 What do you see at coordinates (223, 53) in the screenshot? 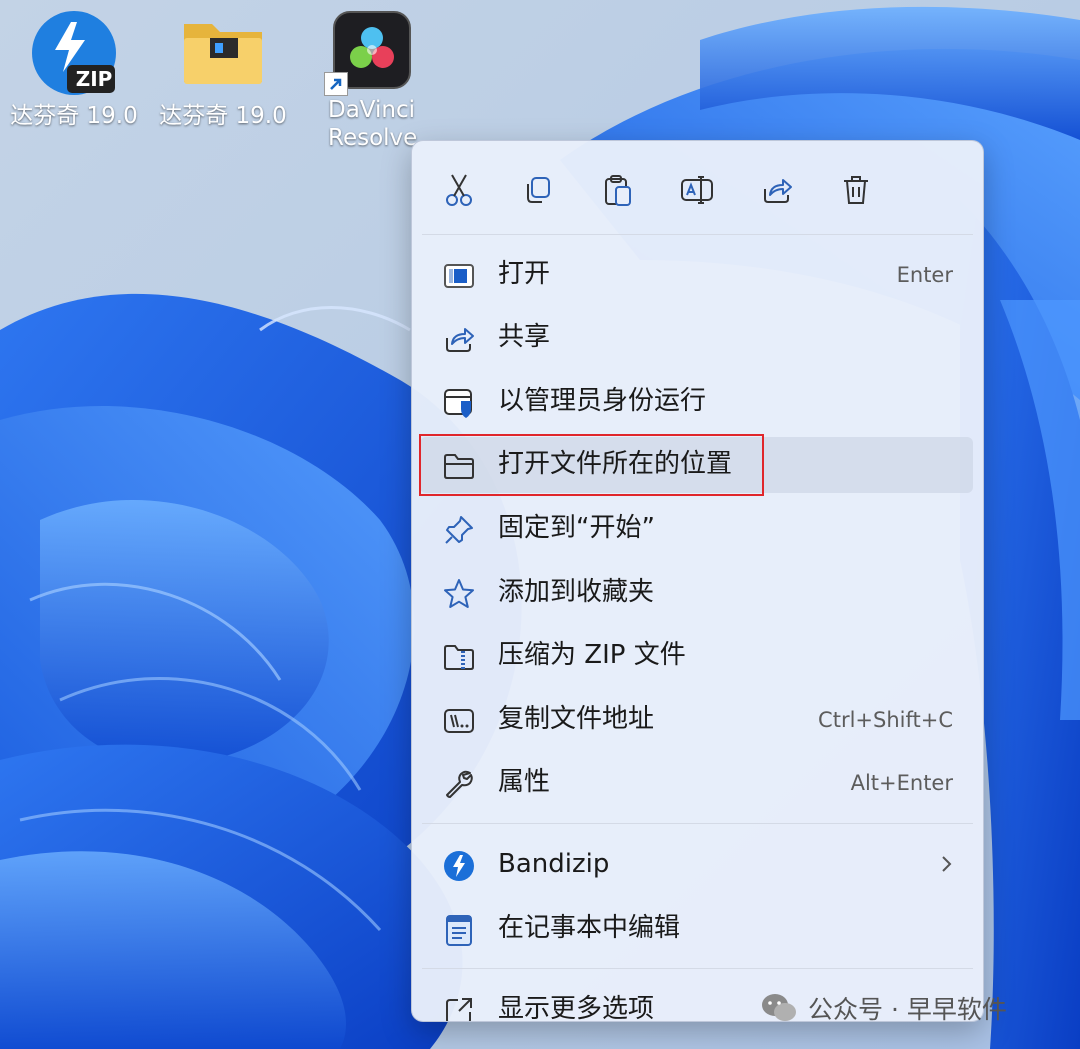
I see `folder-icon` at bounding box center [223, 53].